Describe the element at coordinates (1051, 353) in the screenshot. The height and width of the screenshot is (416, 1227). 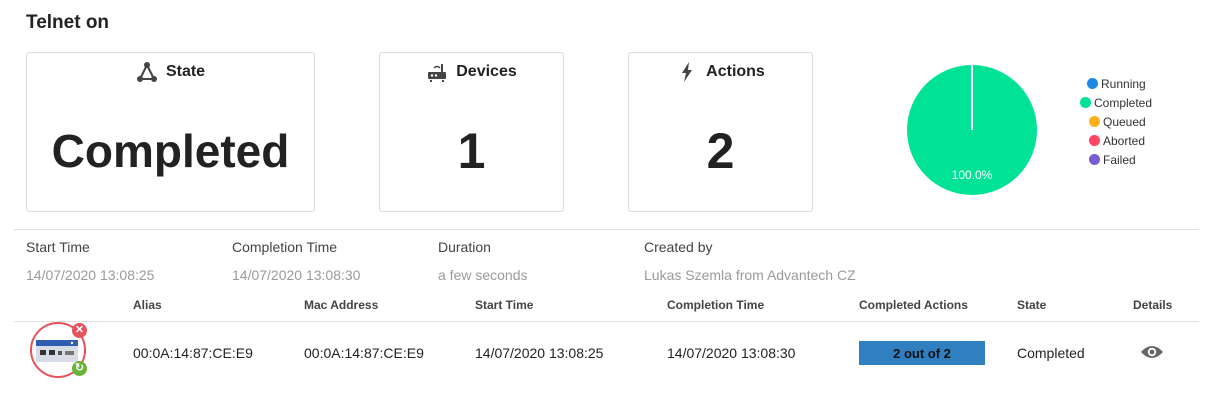
I see `row-state: Completed` at that location.